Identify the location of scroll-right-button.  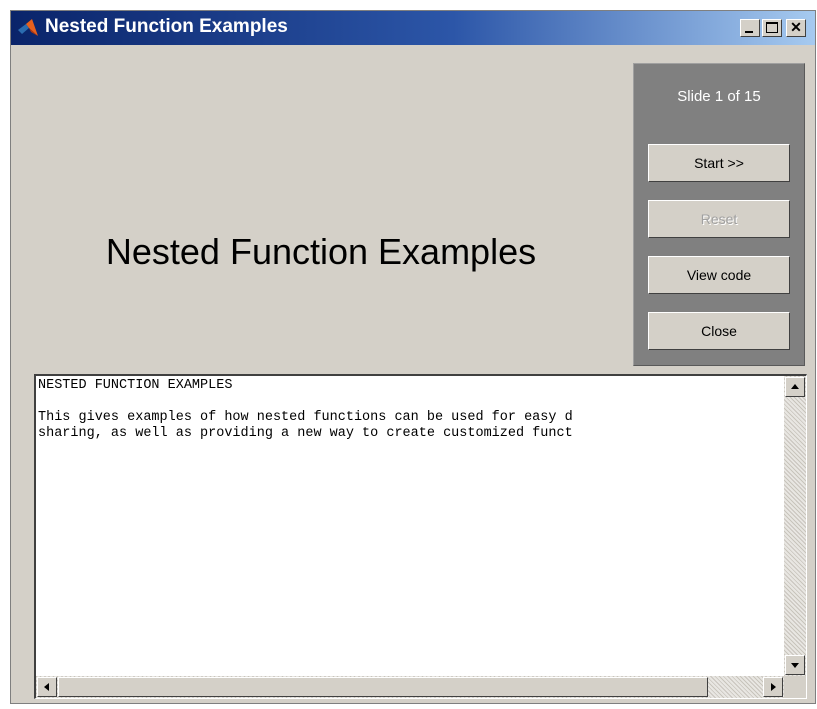
(773, 687).